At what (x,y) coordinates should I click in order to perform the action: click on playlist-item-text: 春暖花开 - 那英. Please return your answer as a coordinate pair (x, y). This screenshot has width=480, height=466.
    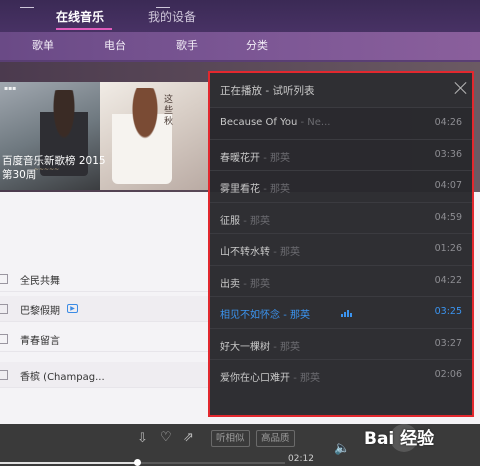
    Looking at the image, I should click on (255, 156).